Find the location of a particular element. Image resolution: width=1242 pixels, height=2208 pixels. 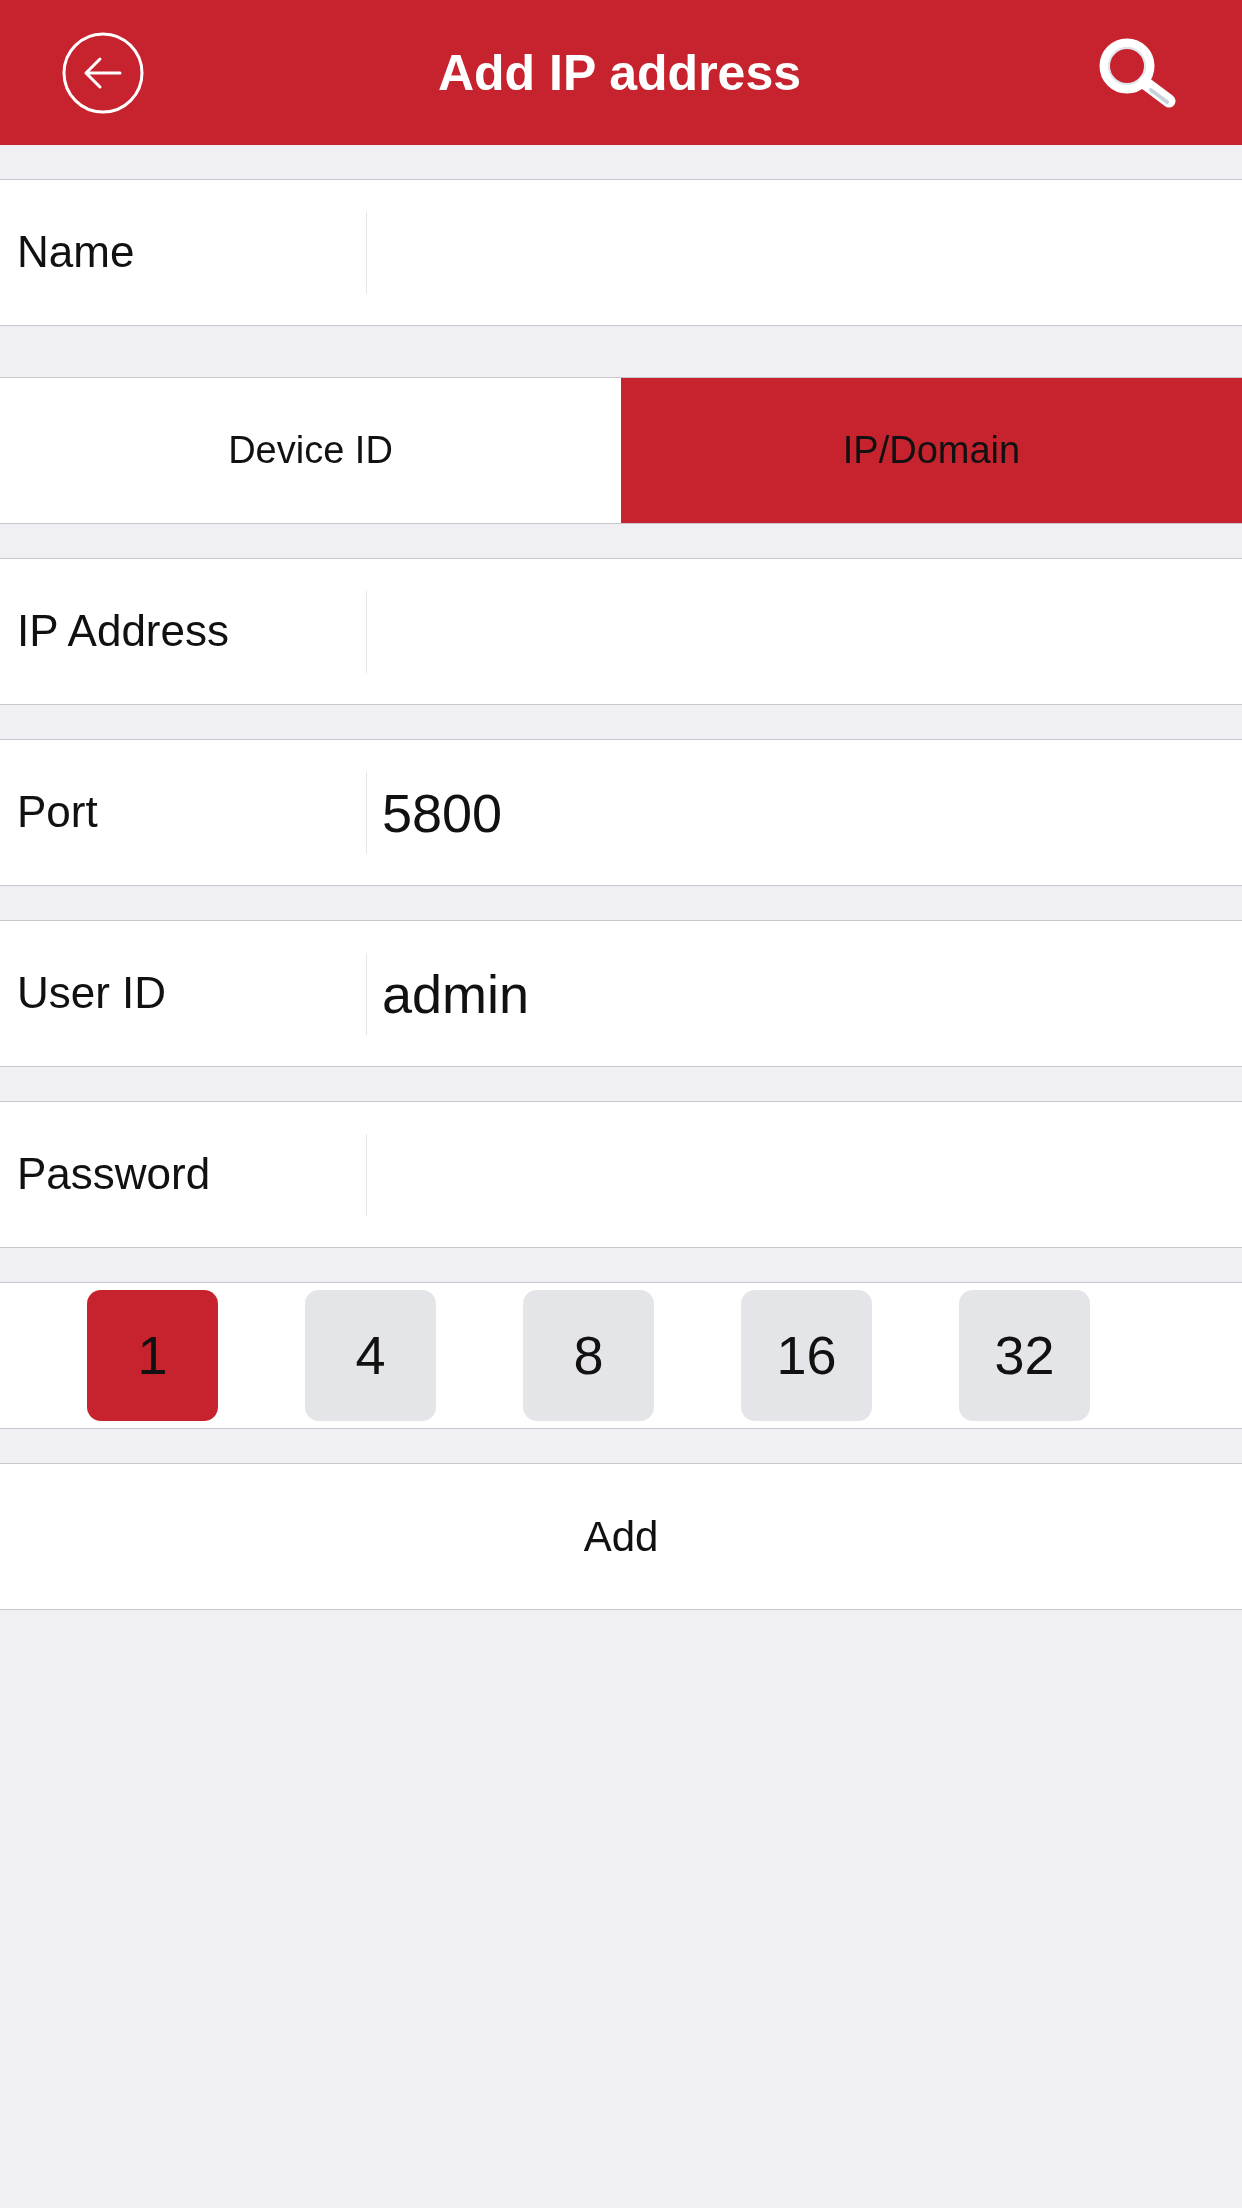

channel-button: 32 is located at coordinates (1024, 1355).